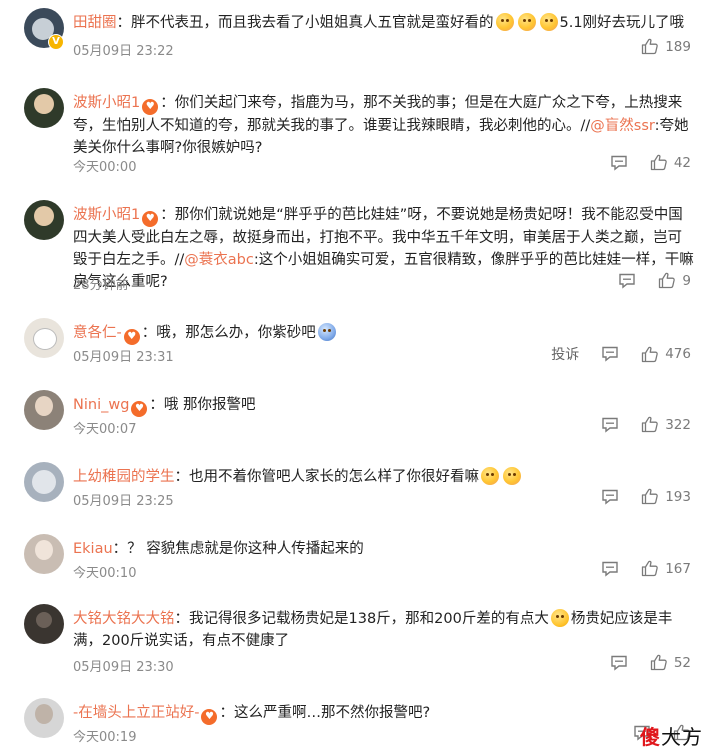  I want to click on mention-link: @蓑衣abc, so click(219, 260).